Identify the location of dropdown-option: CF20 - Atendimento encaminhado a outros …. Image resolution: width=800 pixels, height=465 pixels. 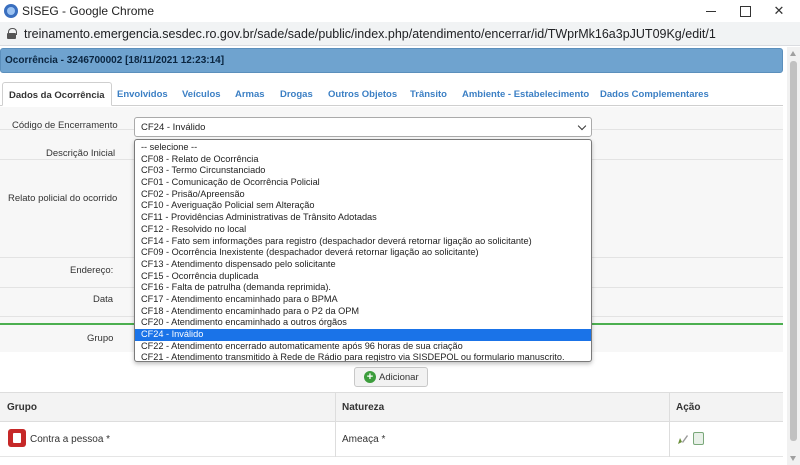
(363, 323).